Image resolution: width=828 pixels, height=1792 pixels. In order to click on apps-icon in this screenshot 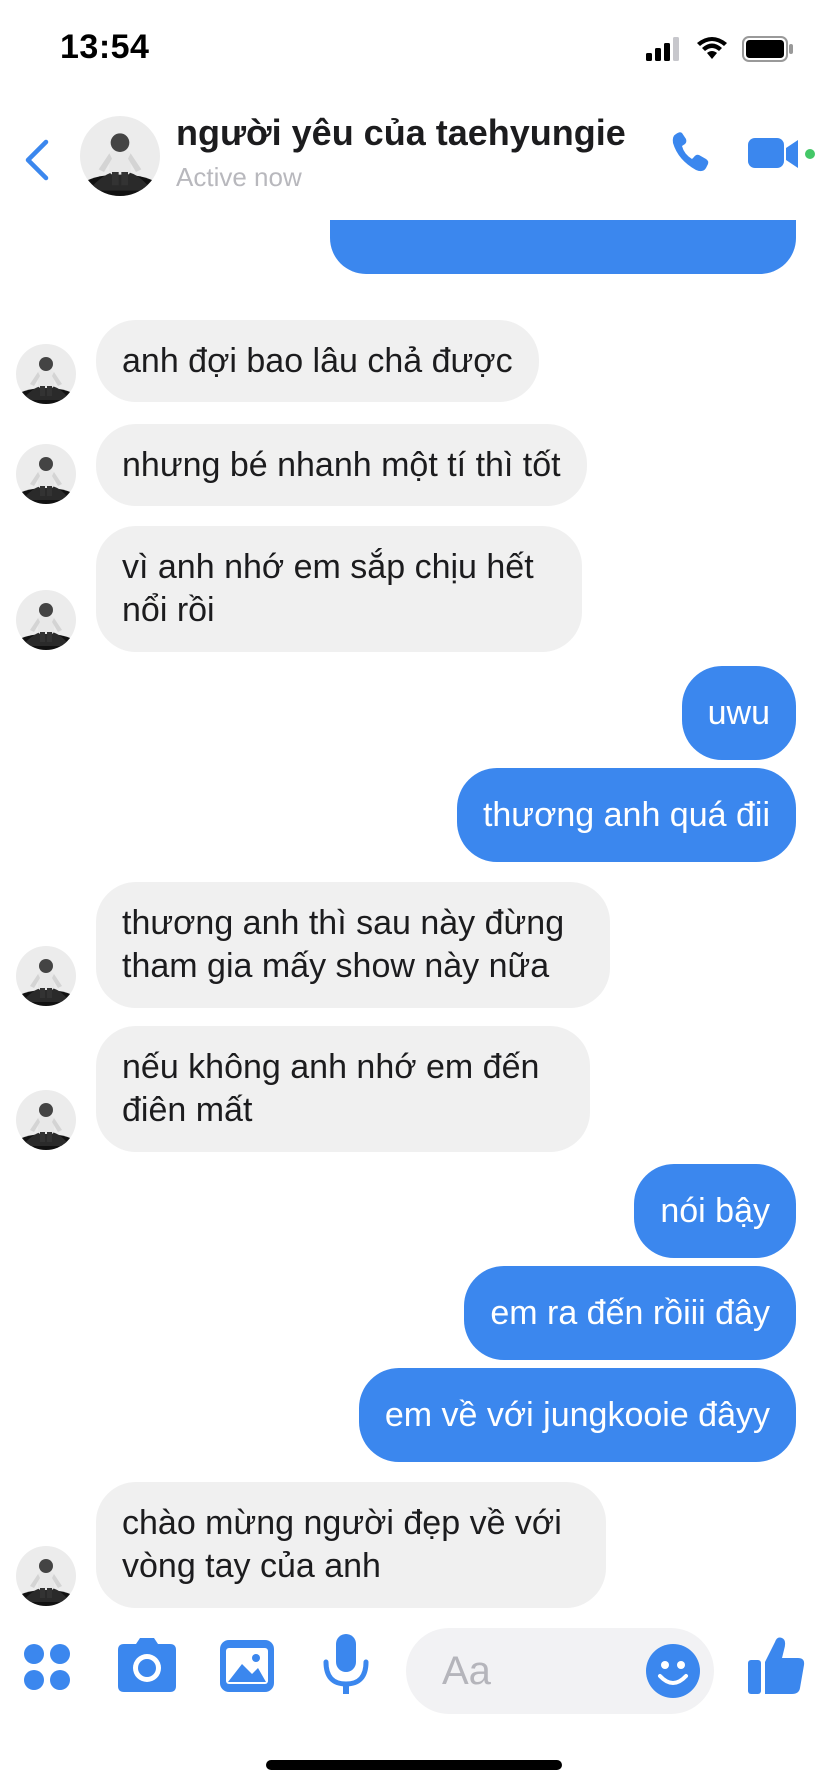, I will do `click(47, 1667)`.